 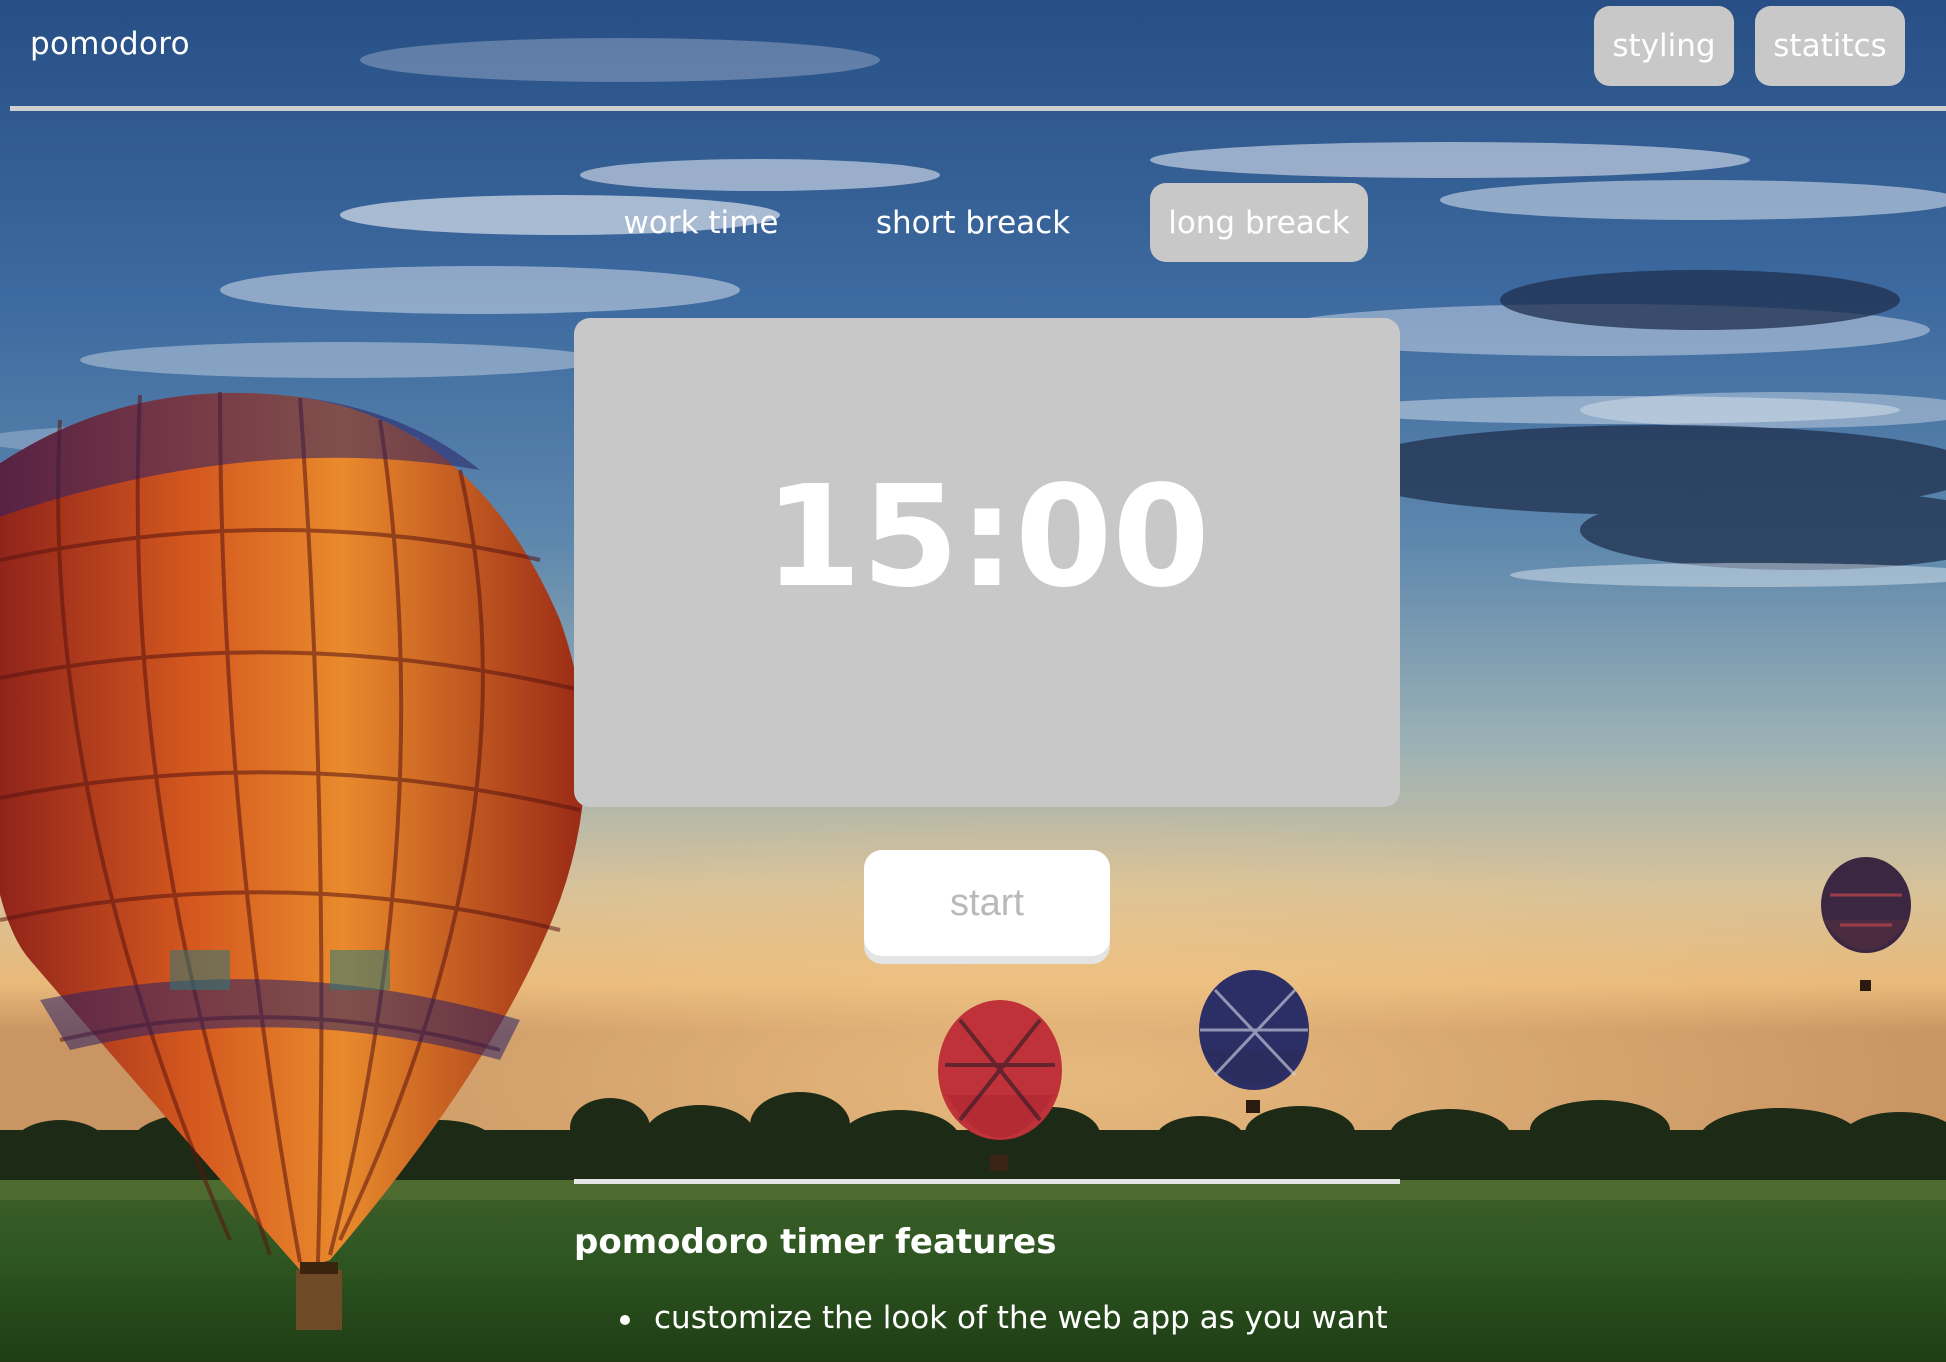 What do you see at coordinates (987, 1181) in the screenshot?
I see `content-divider` at bounding box center [987, 1181].